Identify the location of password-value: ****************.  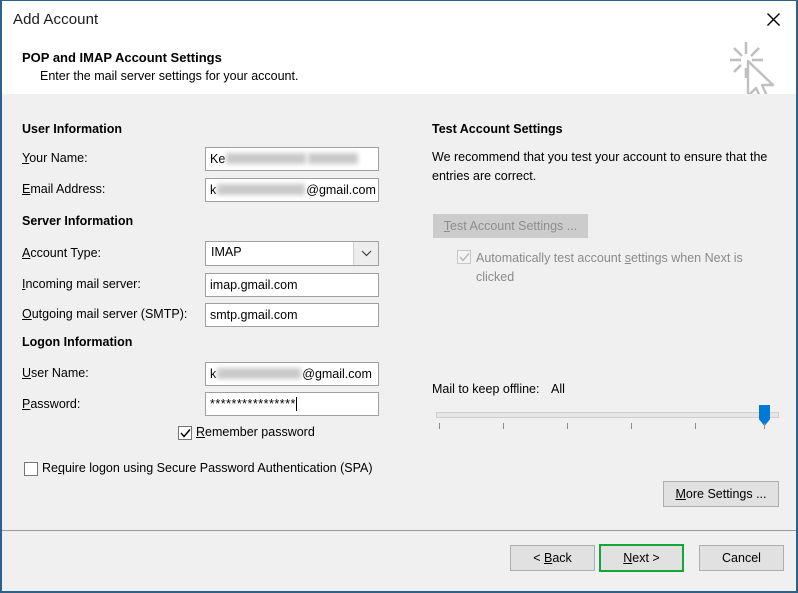
(253, 404).